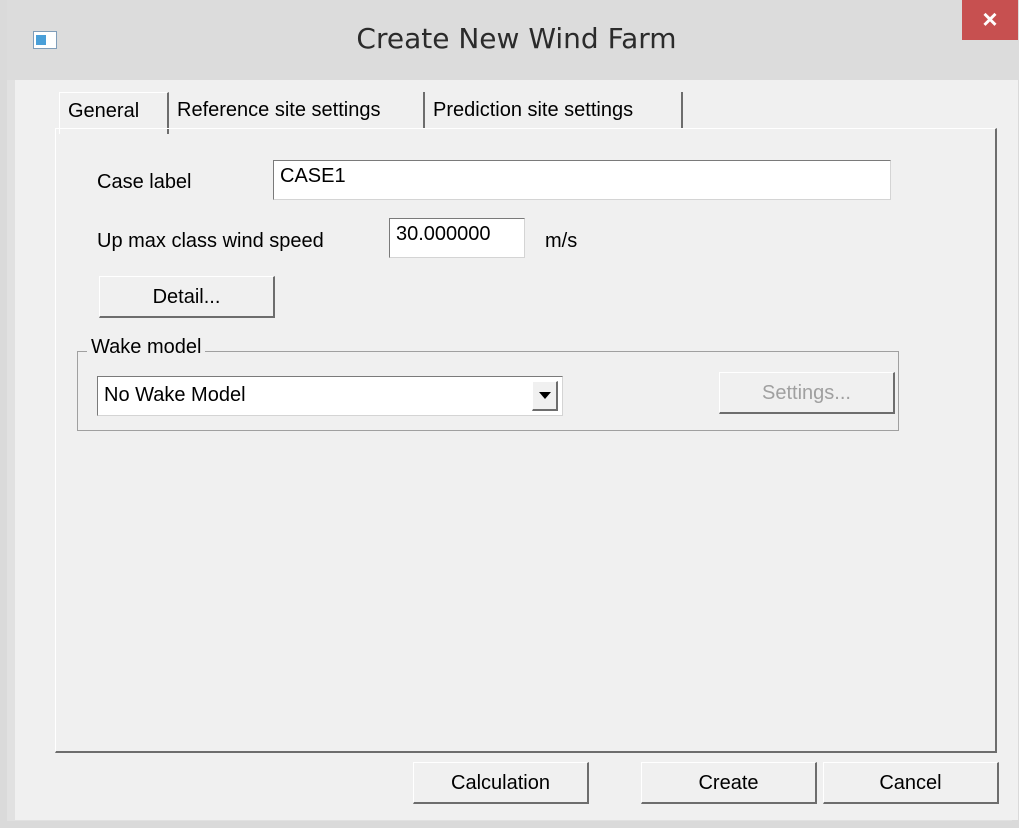 The width and height of the screenshot is (1019, 828). I want to click on max-wind-speed-unit: m/s, so click(561, 241).